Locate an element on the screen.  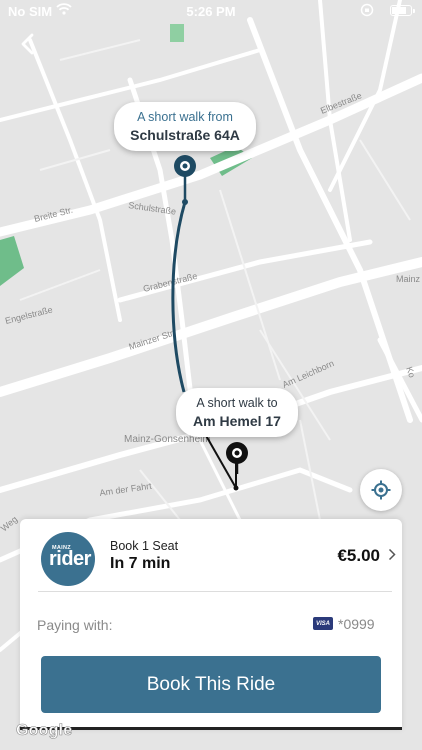
park-area is located at coordinates (177, 33).